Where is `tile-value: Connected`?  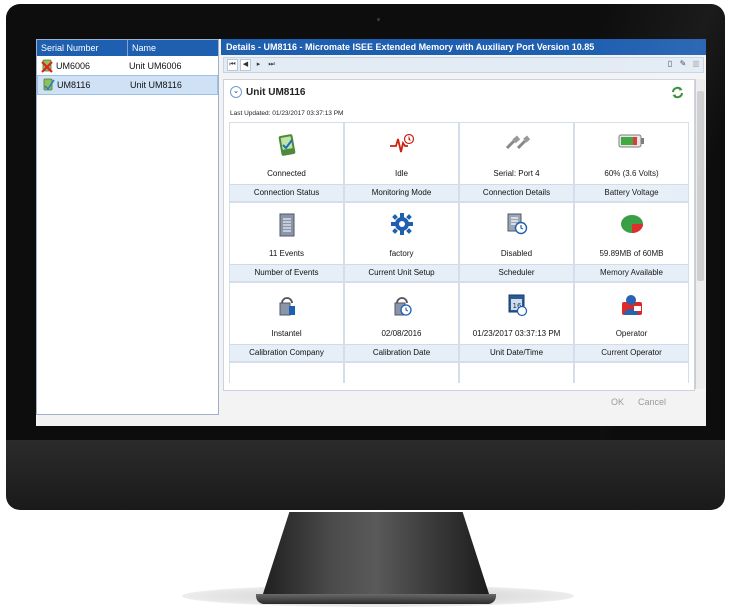 tile-value: Connected is located at coordinates (286, 173).